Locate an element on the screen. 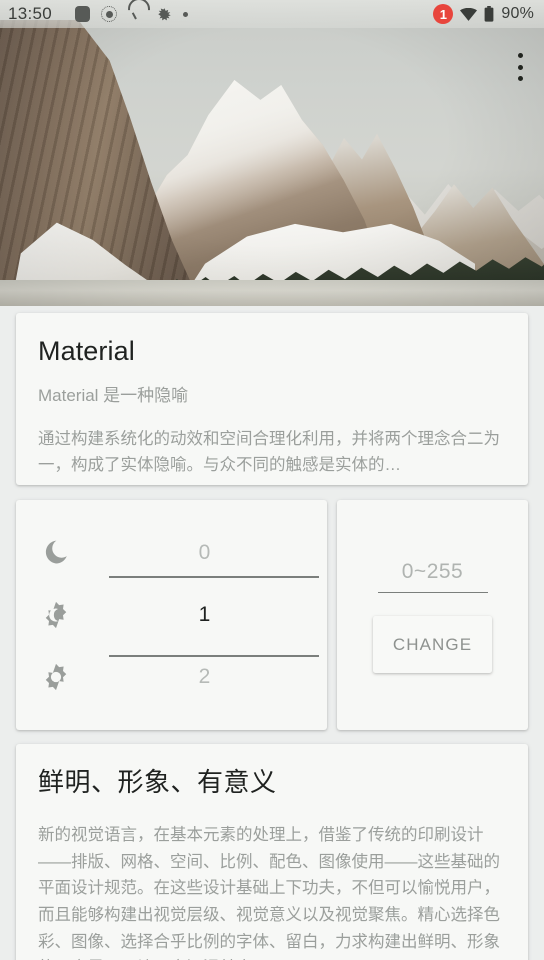  rounded-square-icon is located at coordinates (83, 14).